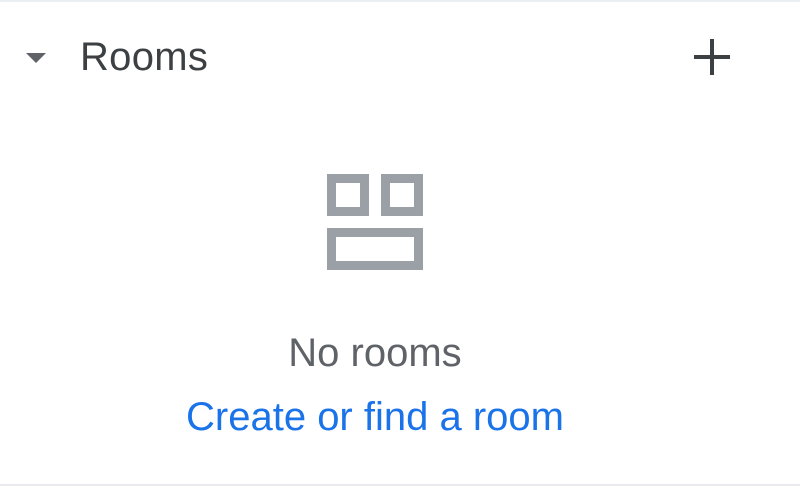 The height and width of the screenshot is (491, 800). I want to click on plus-icon, so click(712, 57).